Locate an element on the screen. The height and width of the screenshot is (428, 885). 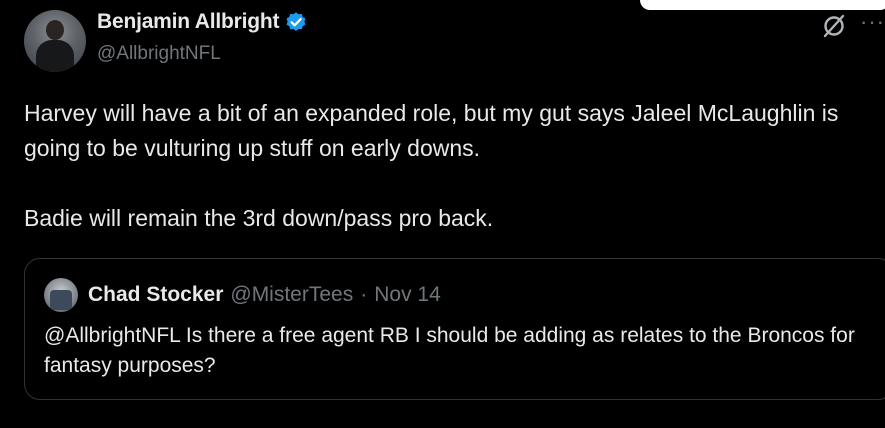
verified-badge-icon is located at coordinates (296, 22).